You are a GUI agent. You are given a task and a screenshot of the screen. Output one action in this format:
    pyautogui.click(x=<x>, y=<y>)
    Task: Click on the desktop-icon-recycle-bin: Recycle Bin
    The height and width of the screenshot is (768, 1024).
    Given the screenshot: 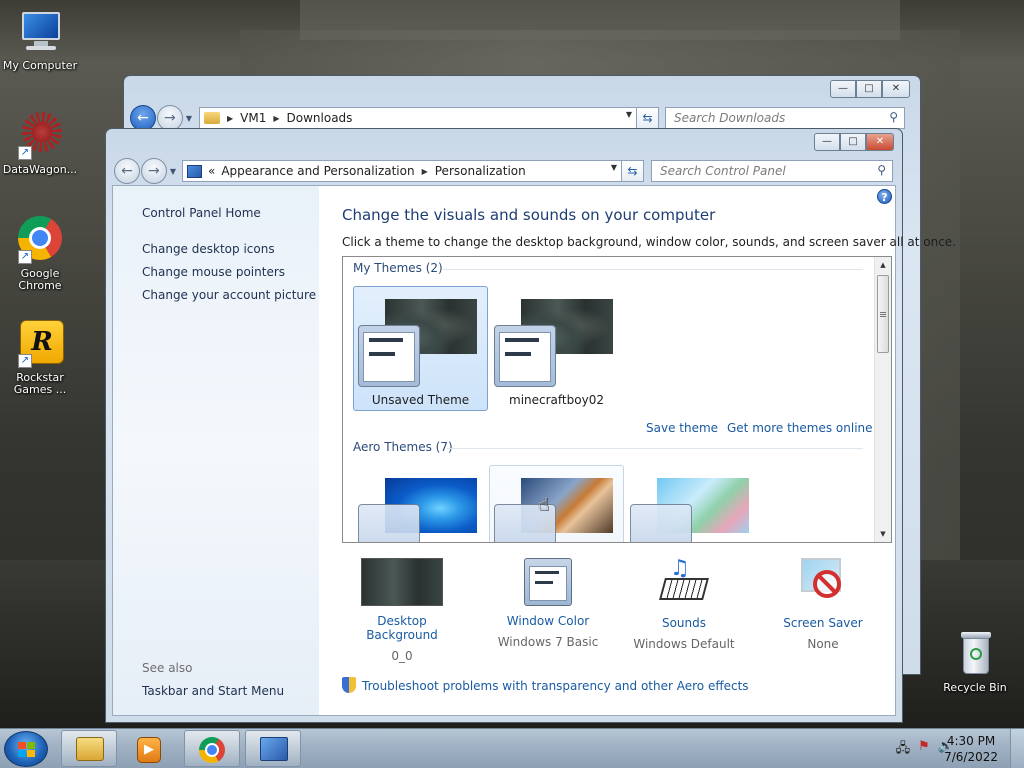 What is the action you would take?
    pyautogui.click(x=975, y=662)
    